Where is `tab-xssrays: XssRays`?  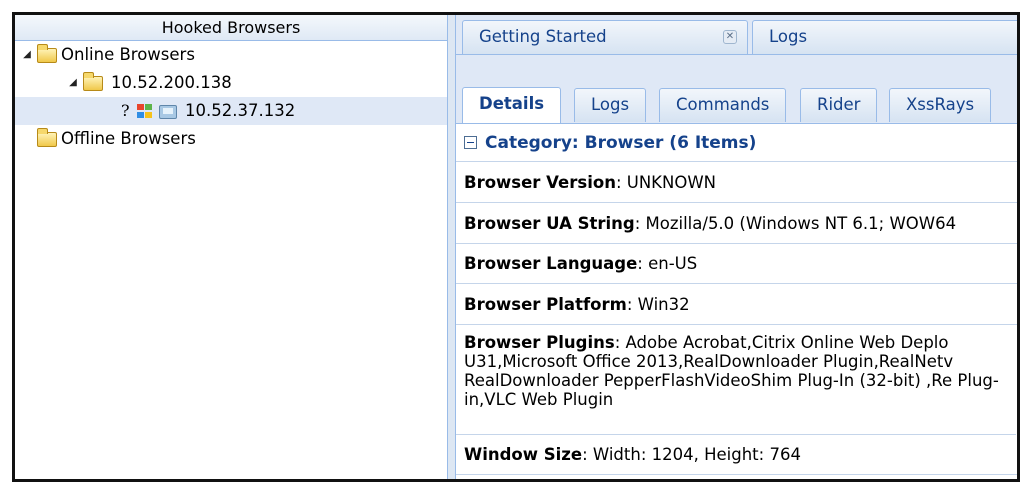
tab-xssrays: XssRays is located at coordinates (940, 105).